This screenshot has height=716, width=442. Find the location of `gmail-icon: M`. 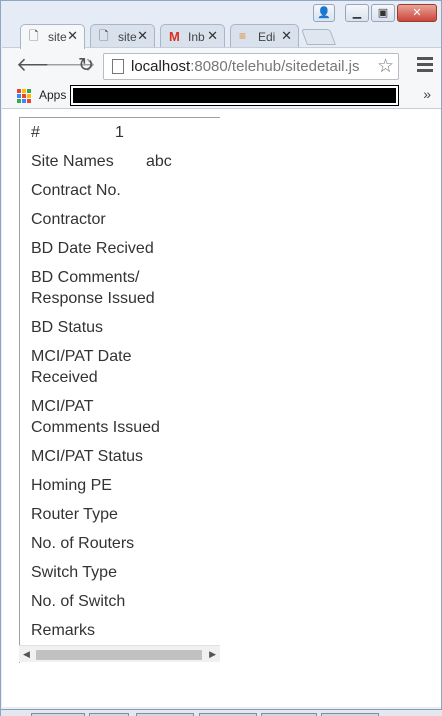

gmail-icon: M is located at coordinates (174, 36).